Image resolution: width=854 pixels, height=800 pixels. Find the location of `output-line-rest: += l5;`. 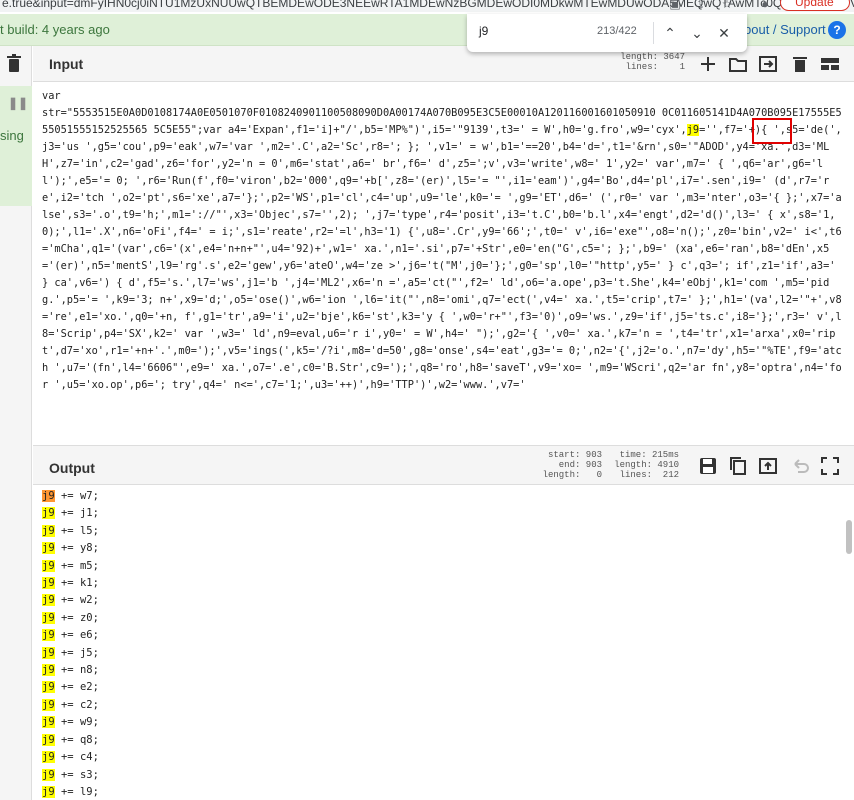

output-line-rest: += l5; is located at coordinates (76, 530).